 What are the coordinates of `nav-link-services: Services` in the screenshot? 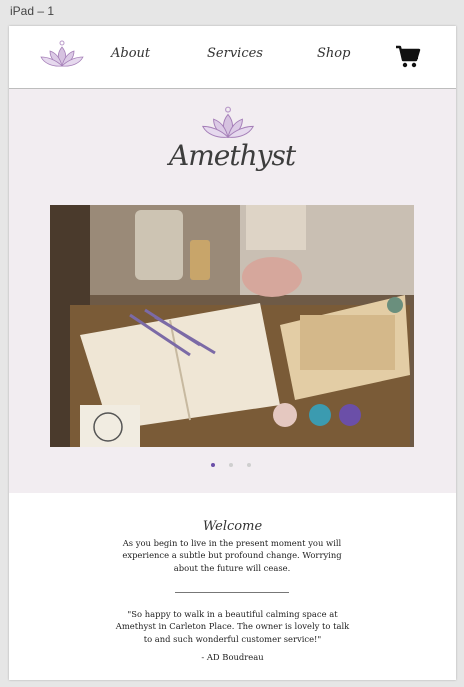 It's located at (235, 53).